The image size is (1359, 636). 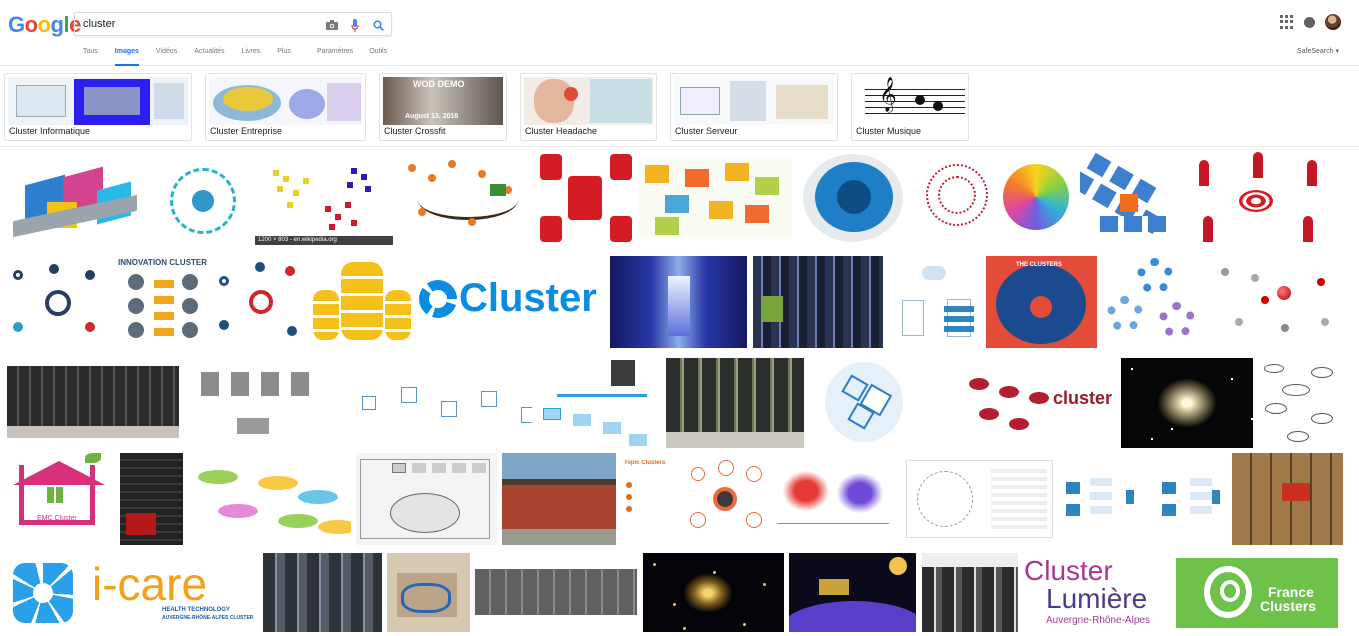 What do you see at coordinates (645, 463) in the screenshot?
I see `topic-clusters-label: Topic Clusters` at bounding box center [645, 463].